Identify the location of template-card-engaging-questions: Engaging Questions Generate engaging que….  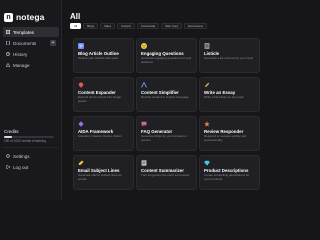
(166, 55).